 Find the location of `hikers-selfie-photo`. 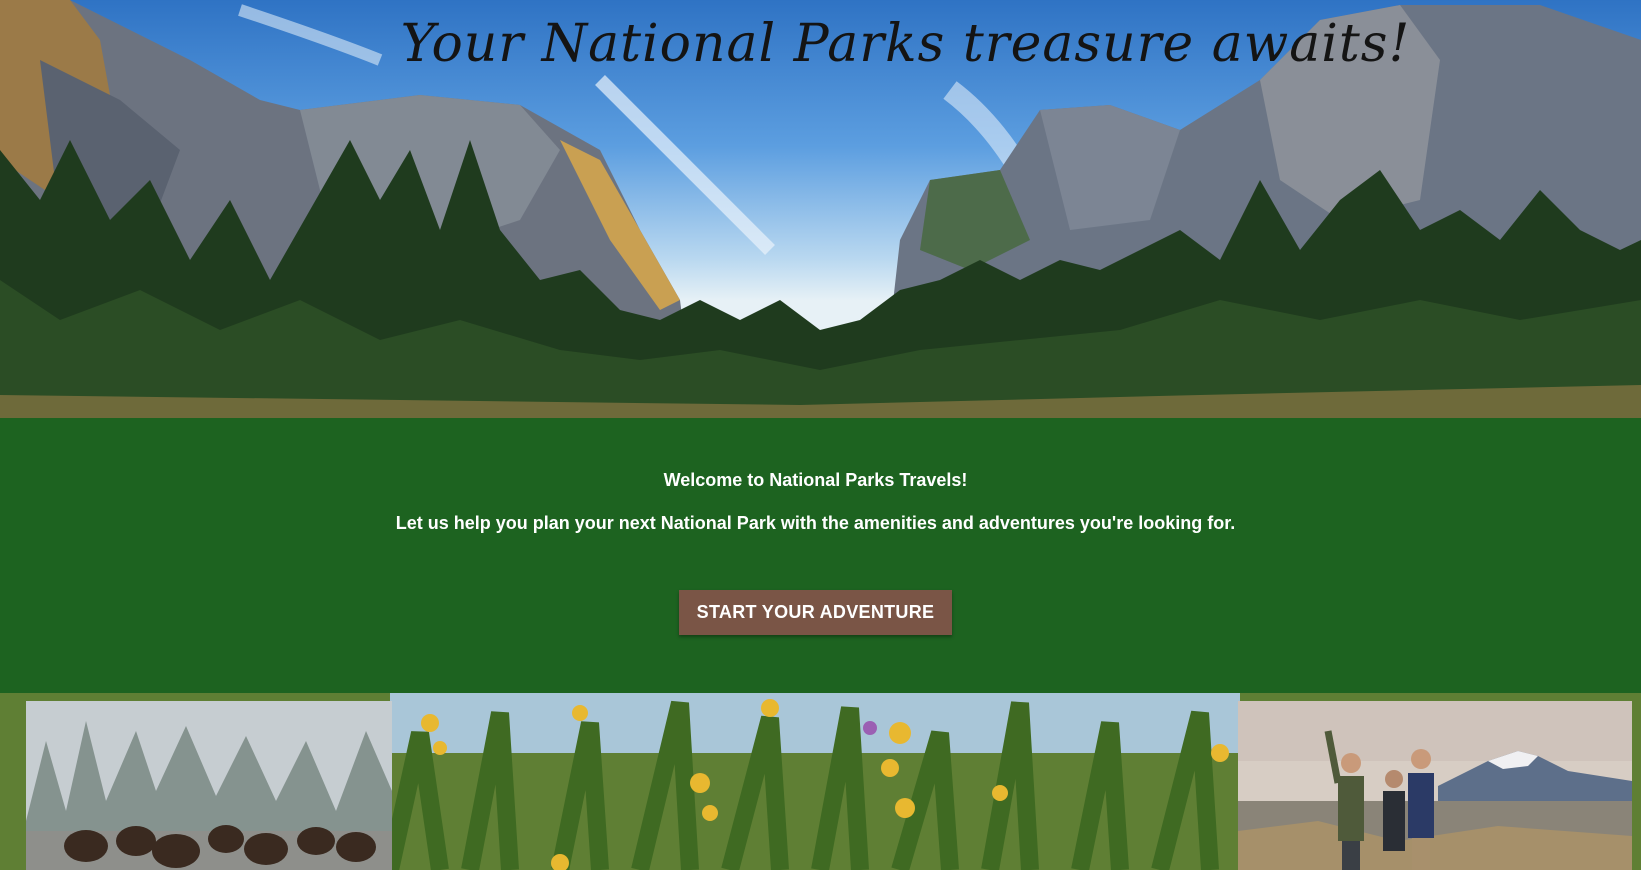

hikers-selfie-photo is located at coordinates (1435, 785).